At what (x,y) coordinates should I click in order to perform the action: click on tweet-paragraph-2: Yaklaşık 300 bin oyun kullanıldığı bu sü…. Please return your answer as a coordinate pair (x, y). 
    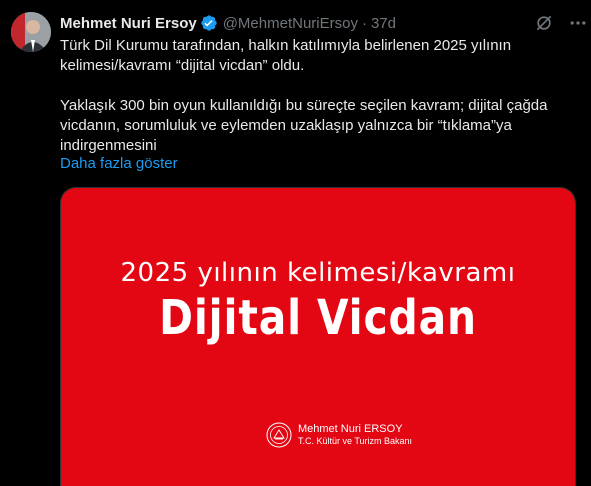
    Looking at the image, I should click on (304, 125).